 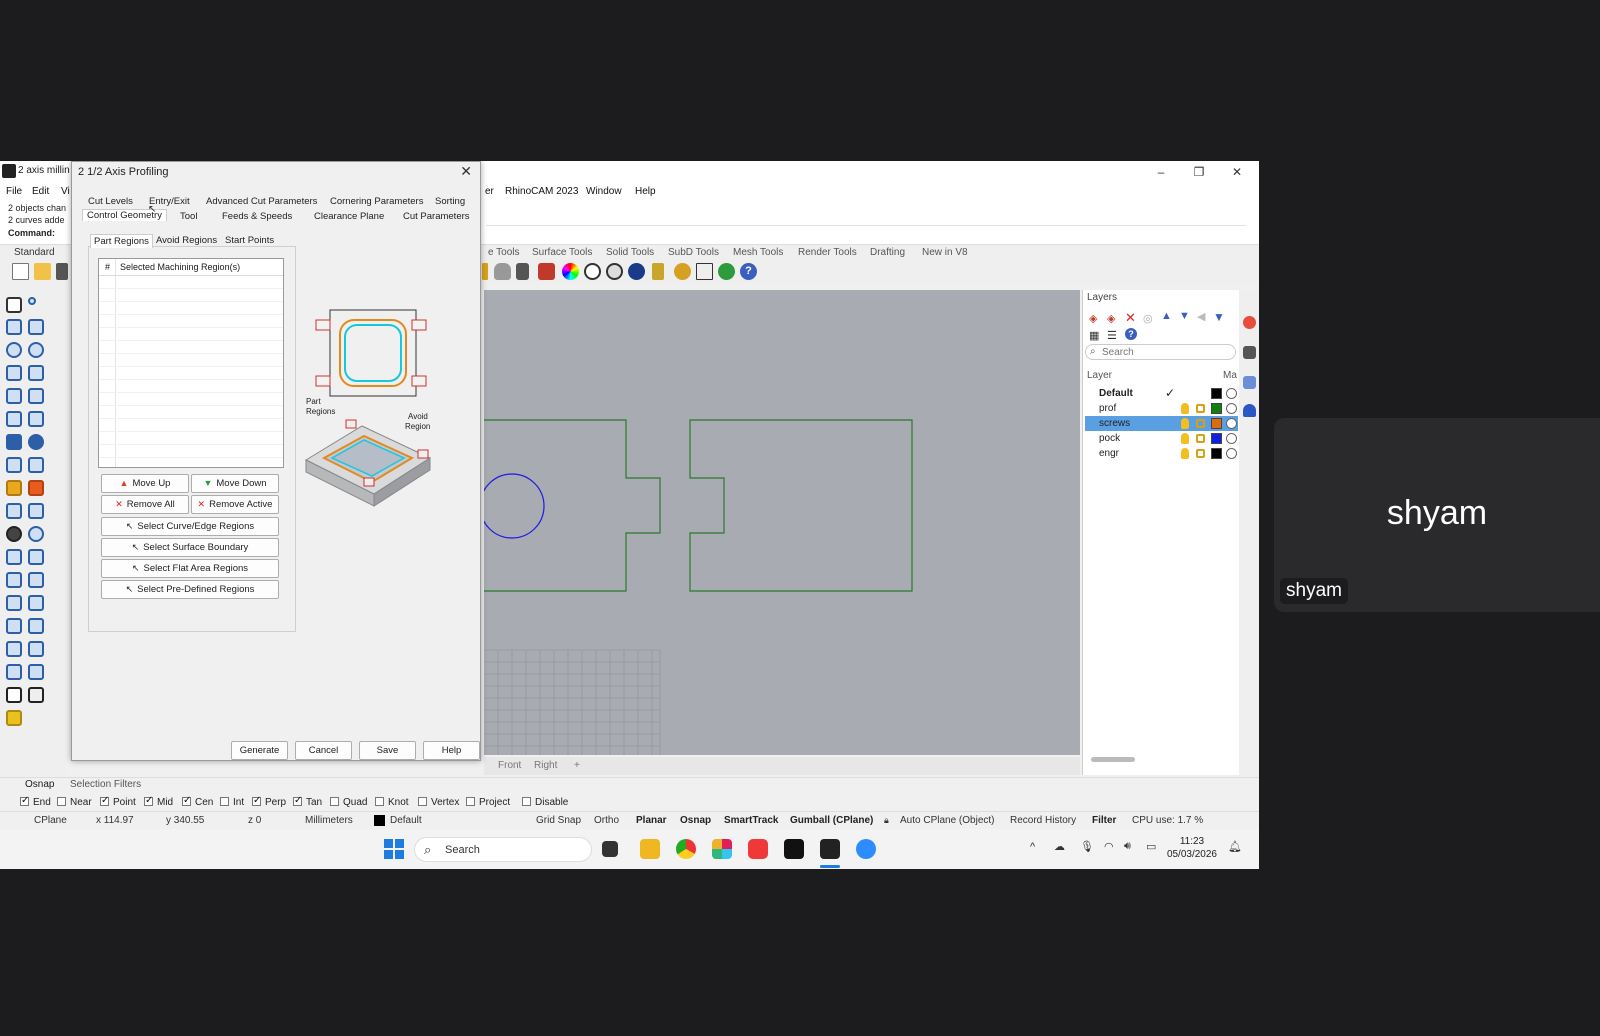 What do you see at coordinates (866, 849) in the screenshot?
I see `zoom-icon` at bounding box center [866, 849].